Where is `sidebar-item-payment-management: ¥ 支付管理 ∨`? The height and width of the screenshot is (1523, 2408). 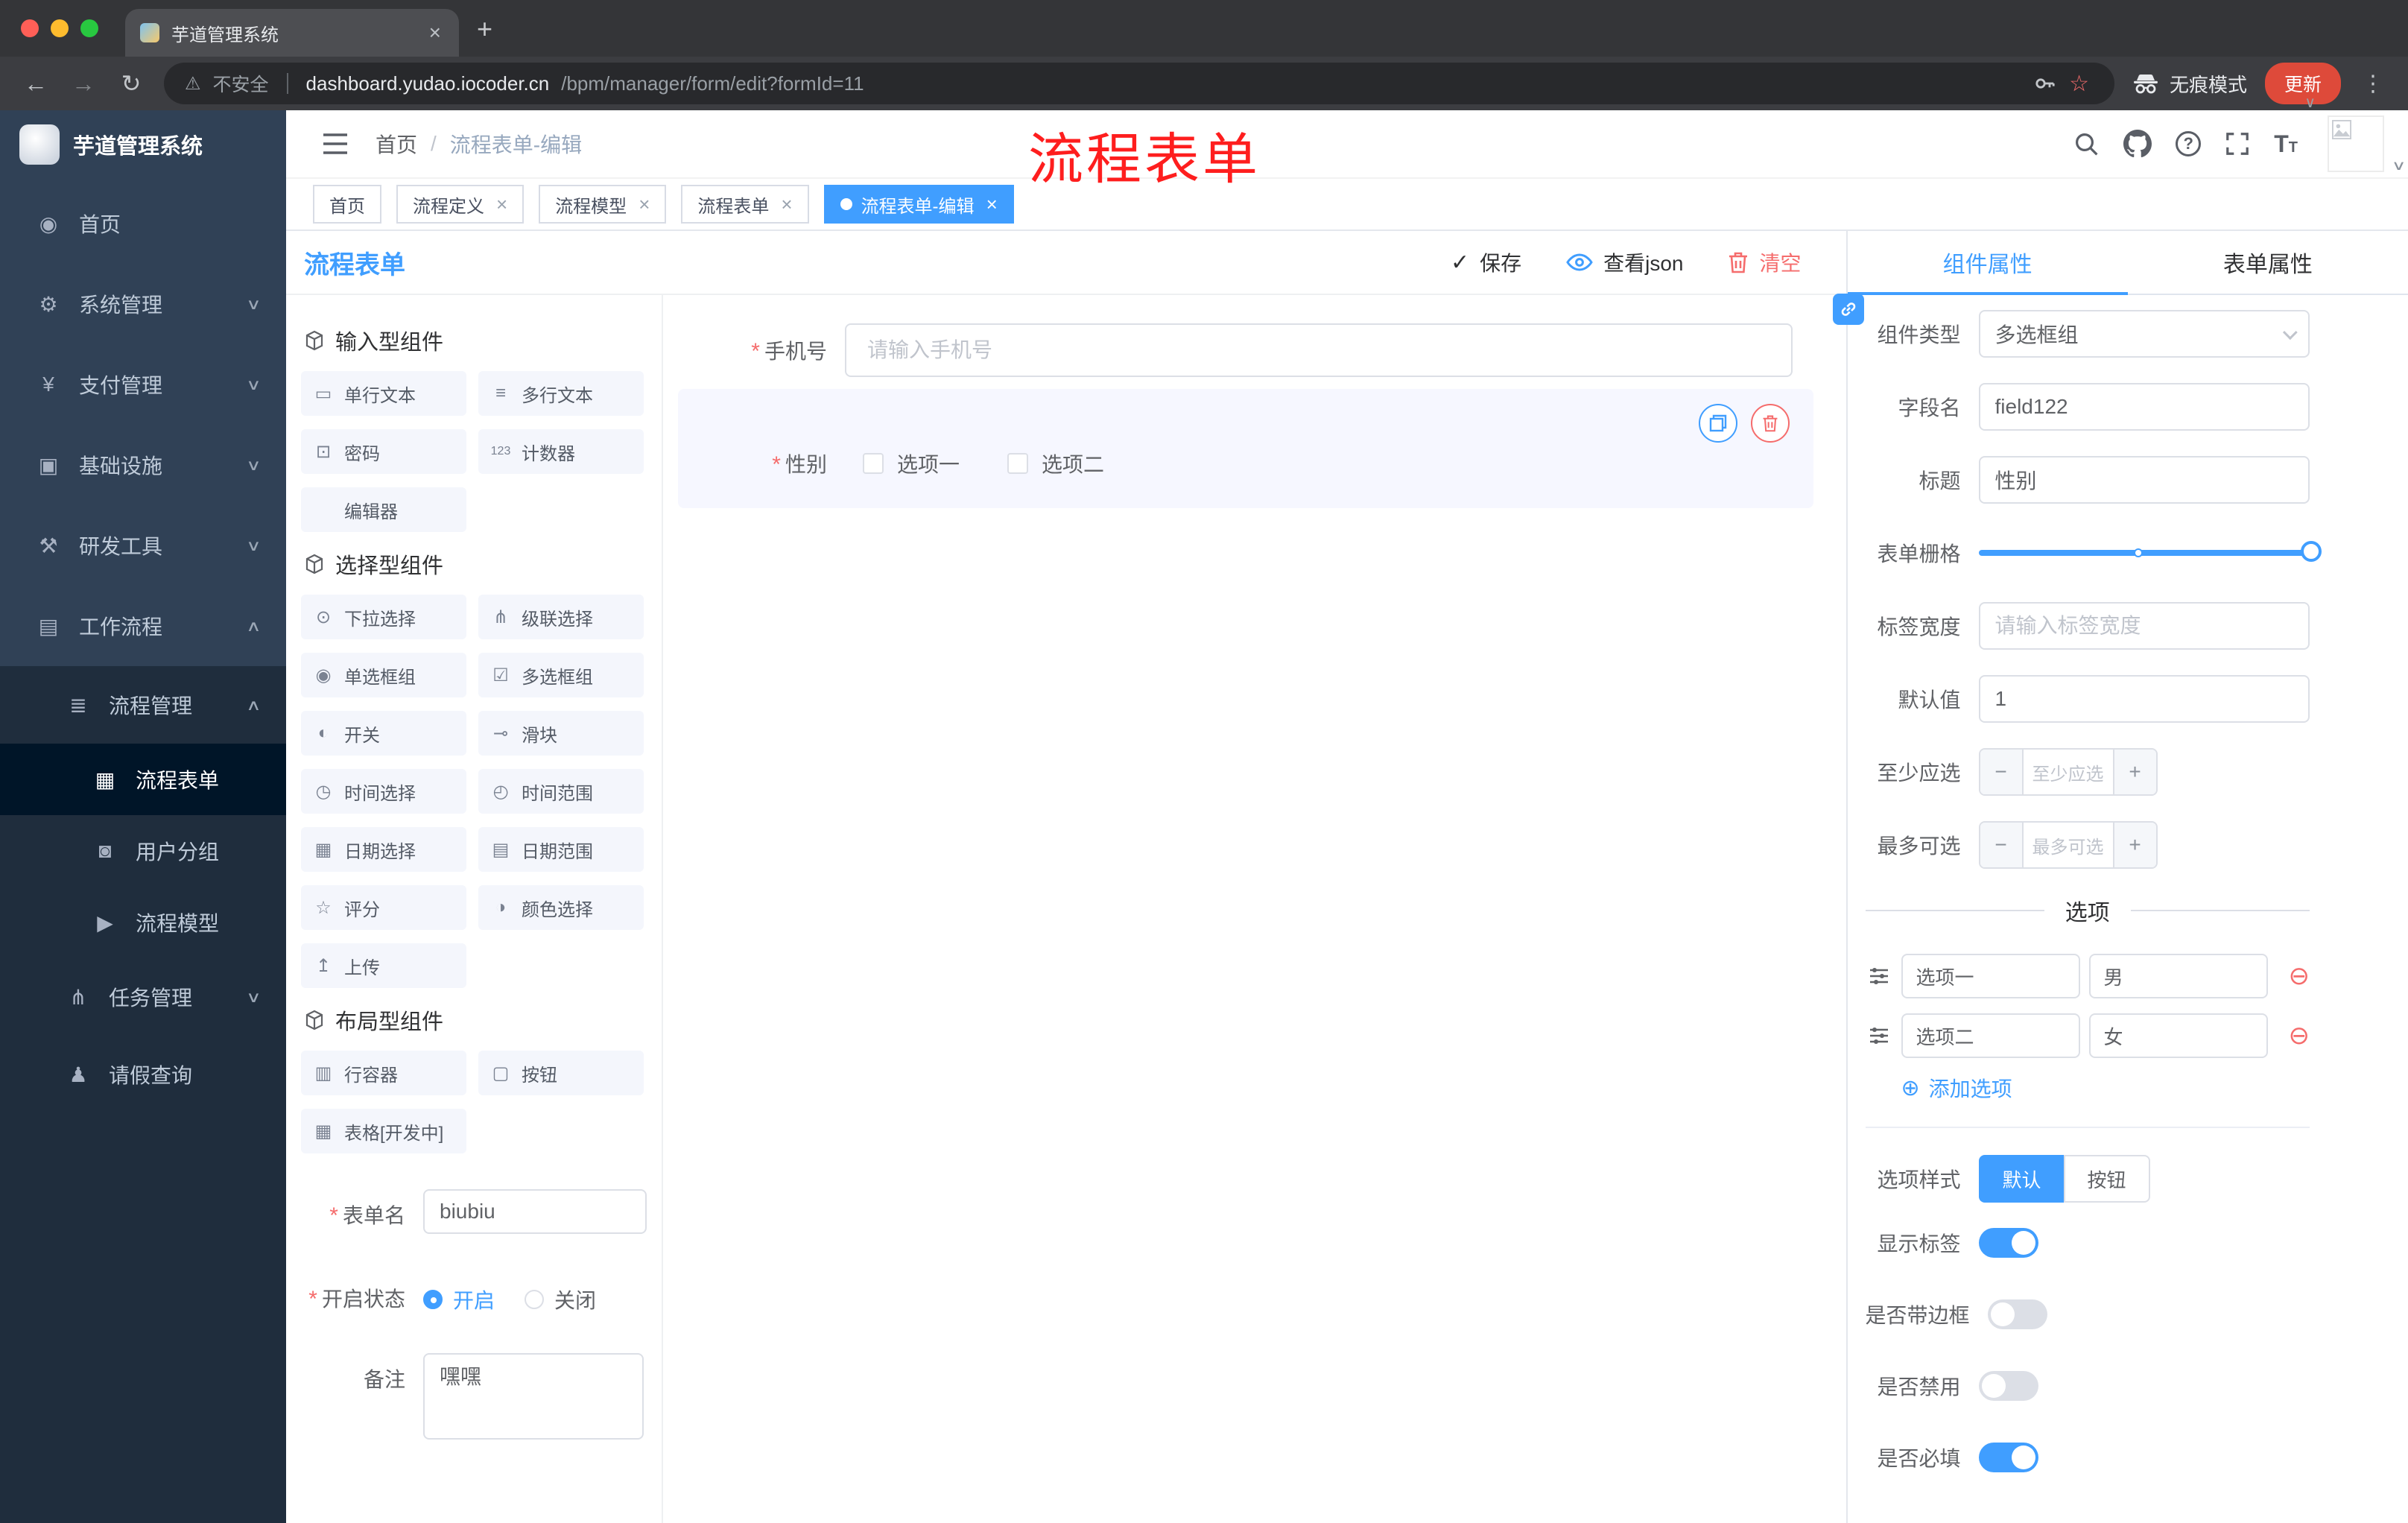
sidebar-item-payment-management: ¥ 支付管理 ∨ is located at coordinates (143, 385).